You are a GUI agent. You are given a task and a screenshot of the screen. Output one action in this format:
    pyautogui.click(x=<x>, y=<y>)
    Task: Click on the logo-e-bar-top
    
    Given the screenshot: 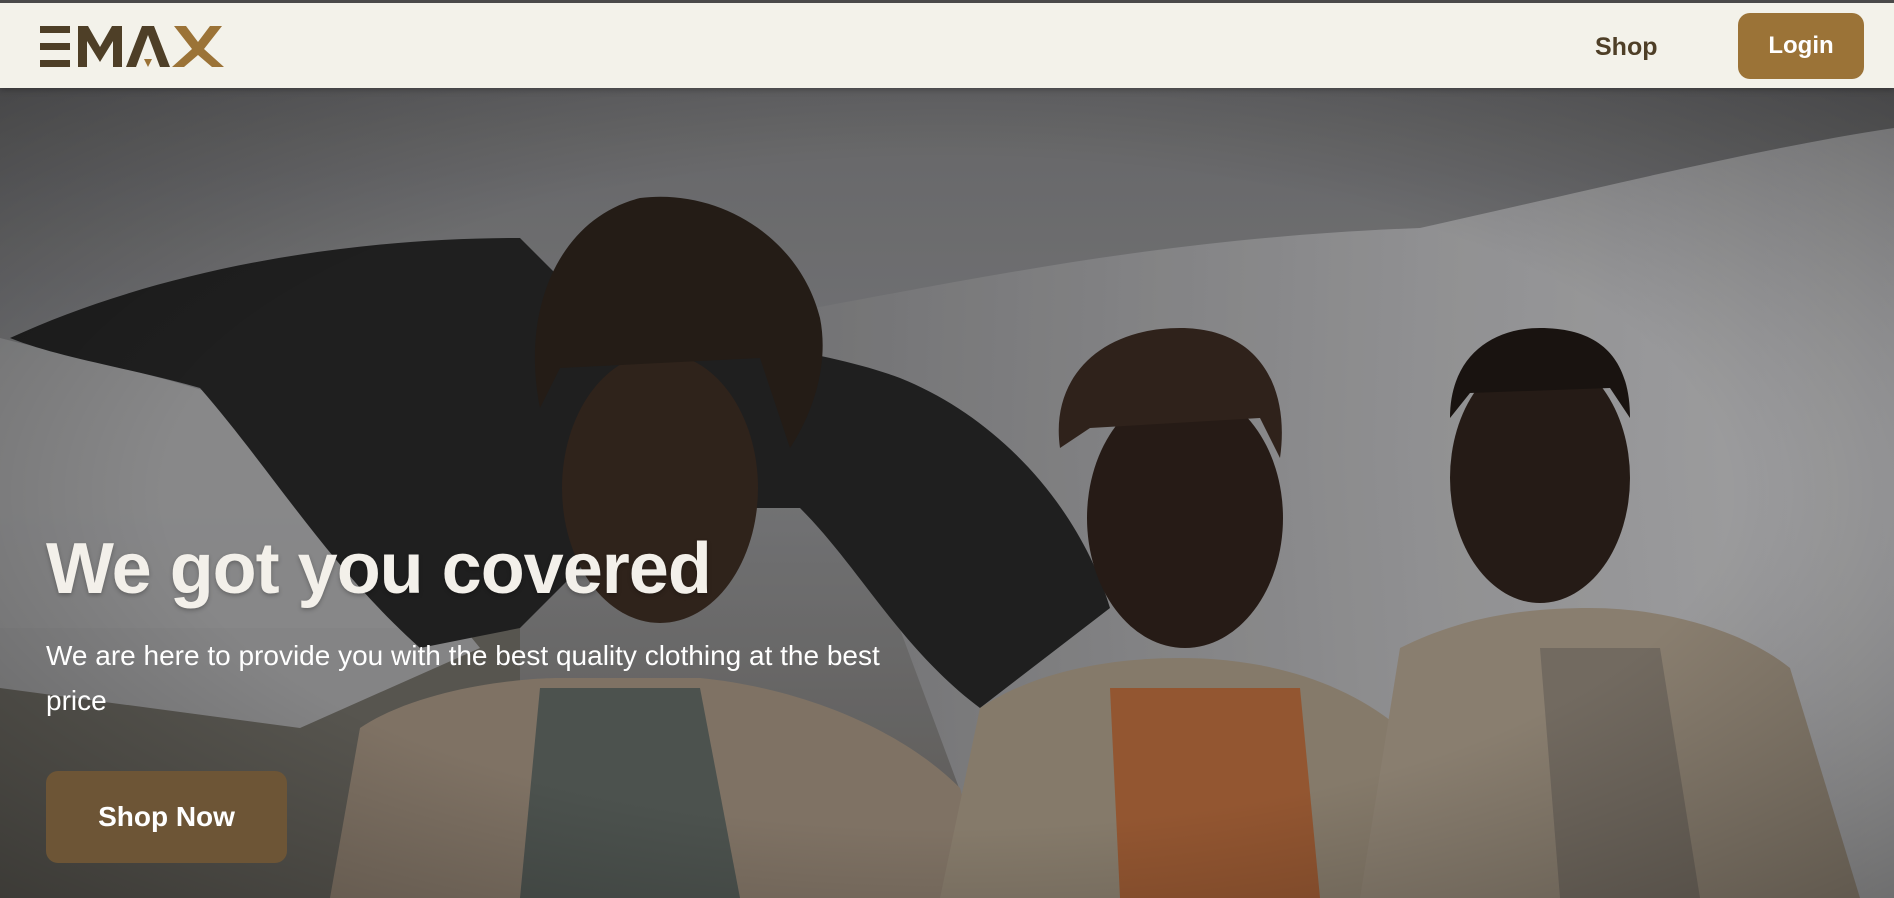 What is the action you would take?
    pyautogui.click(x=55, y=29)
    